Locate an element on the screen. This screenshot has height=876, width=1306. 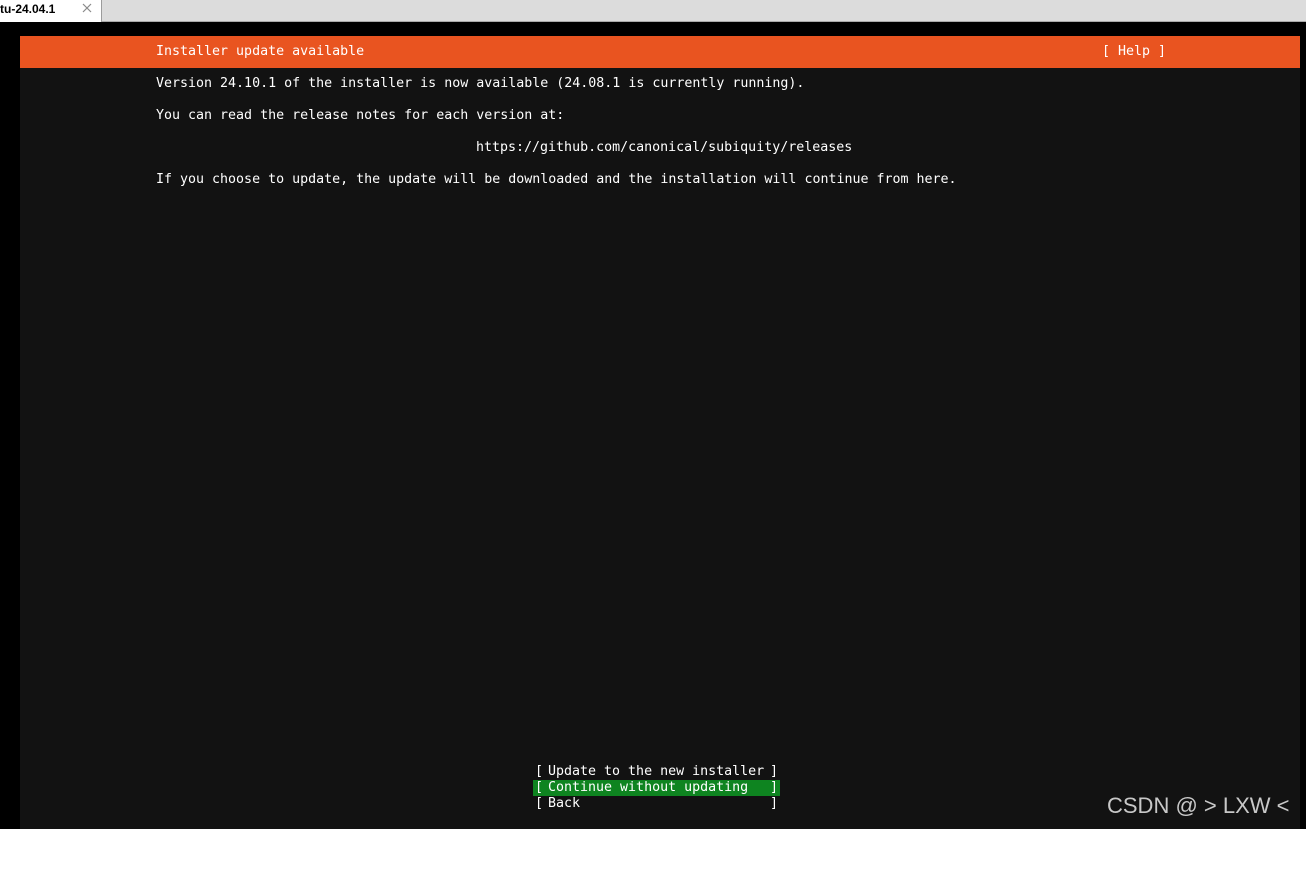
watermark: CSDN @ > LXW < is located at coordinates (1198, 805).